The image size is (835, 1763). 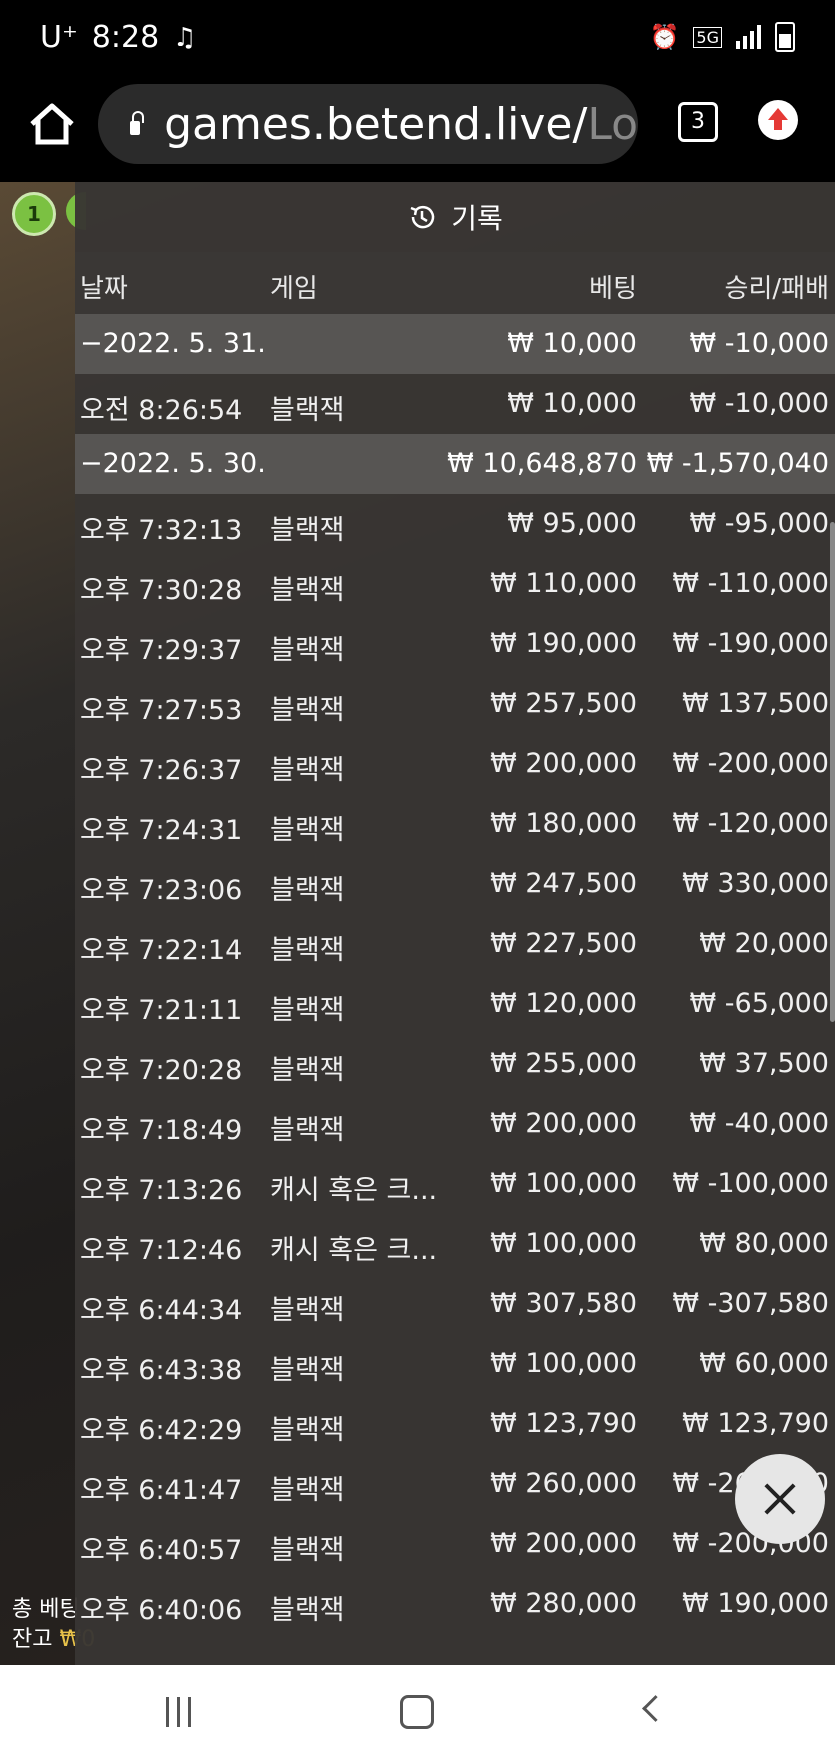 I want to click on col-result: 승리/패배, so click(x=776, y=289).